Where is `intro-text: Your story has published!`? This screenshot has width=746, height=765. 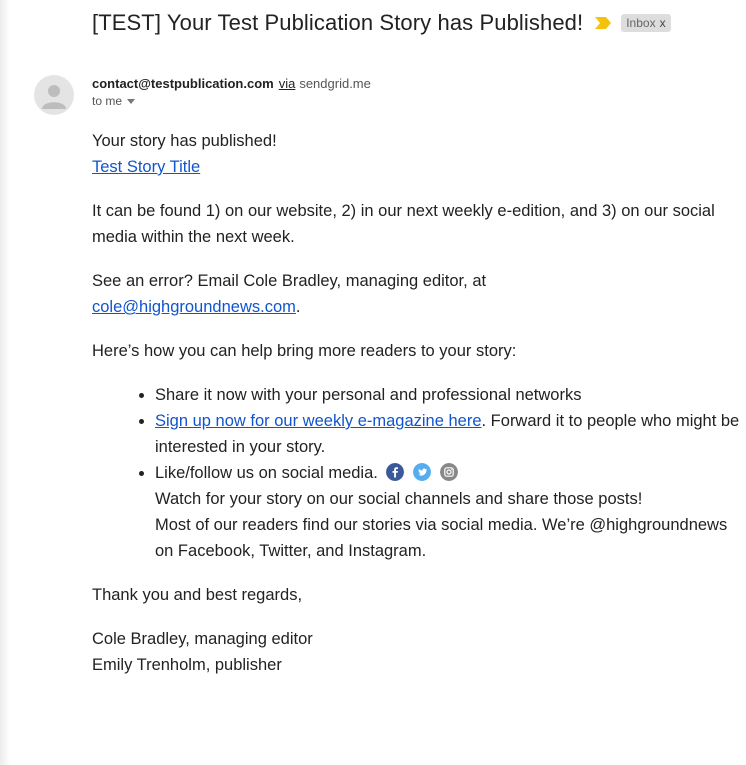 intro-text: Your story has published! is located at coordinates (184, 141).